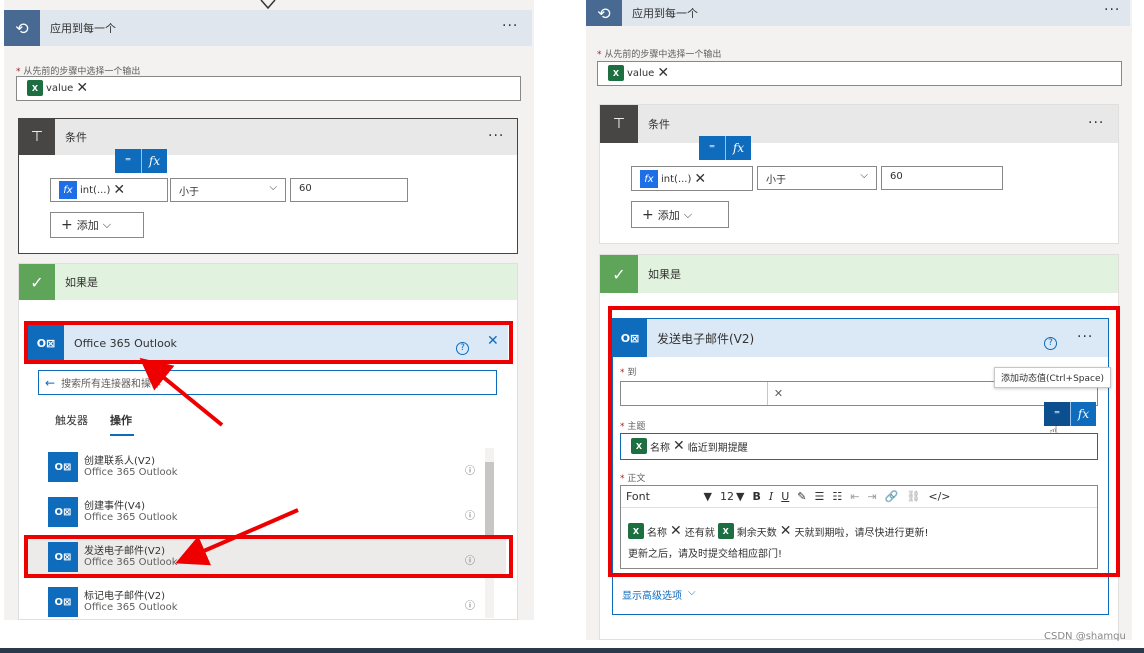  I want to click on advanced-options-link: 显示高级选项 ⌵, so click(659, 594).